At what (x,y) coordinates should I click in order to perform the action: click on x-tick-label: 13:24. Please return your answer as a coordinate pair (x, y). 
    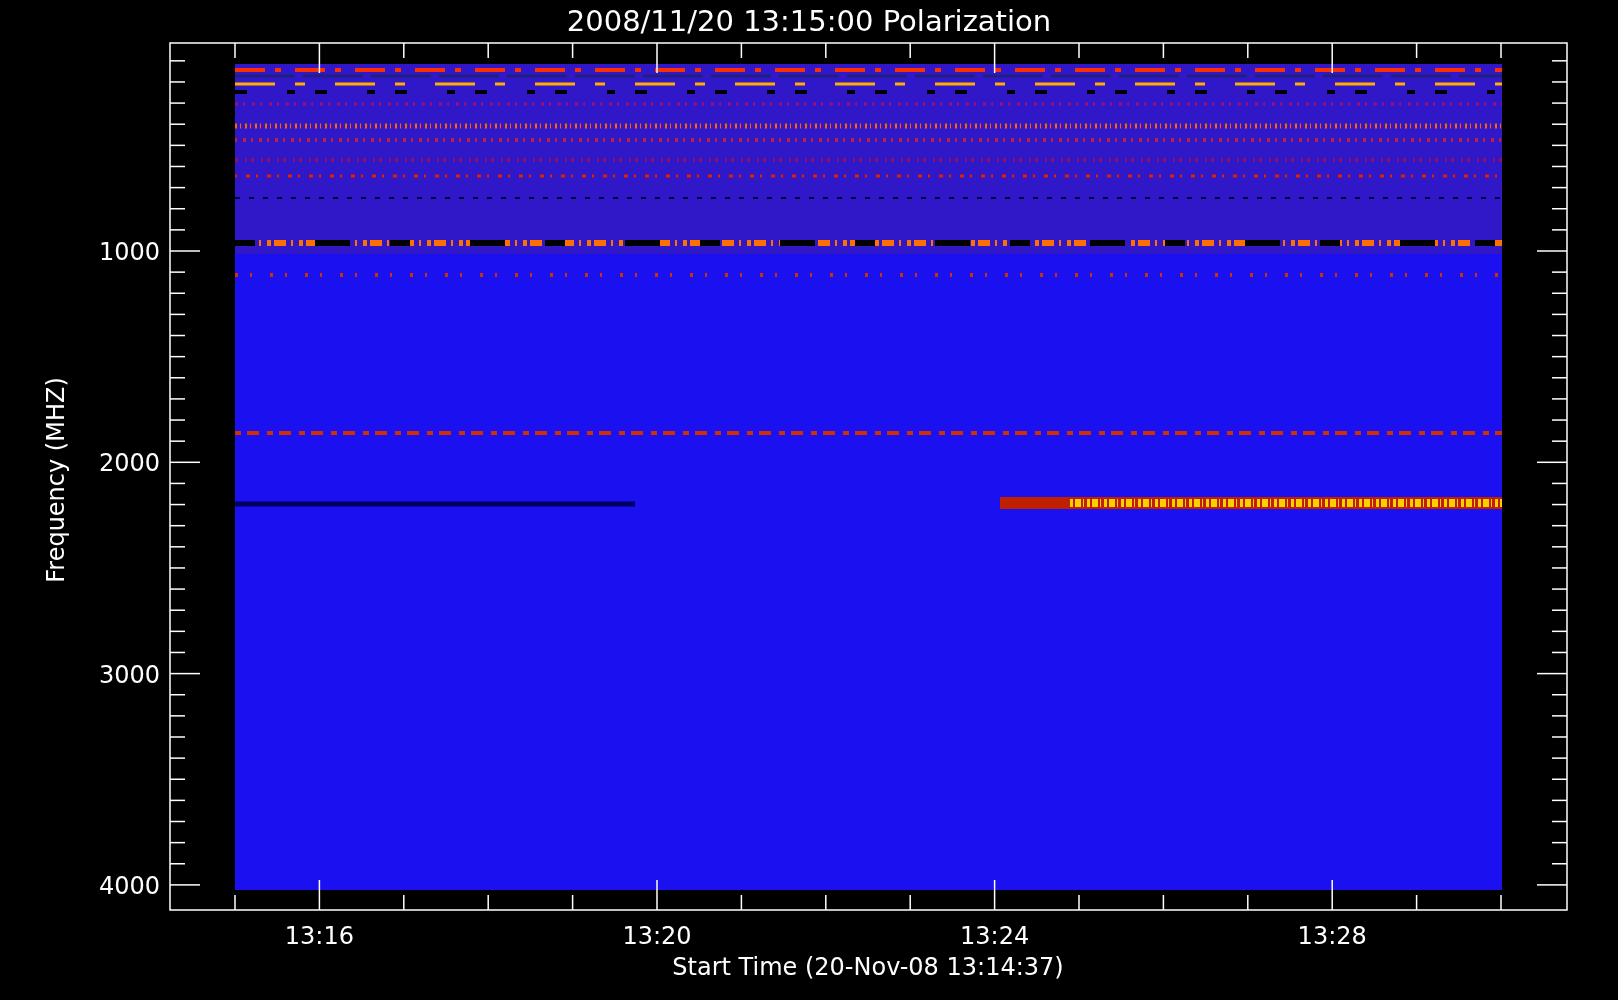
    Looking at the image, I should click on (995, 936).